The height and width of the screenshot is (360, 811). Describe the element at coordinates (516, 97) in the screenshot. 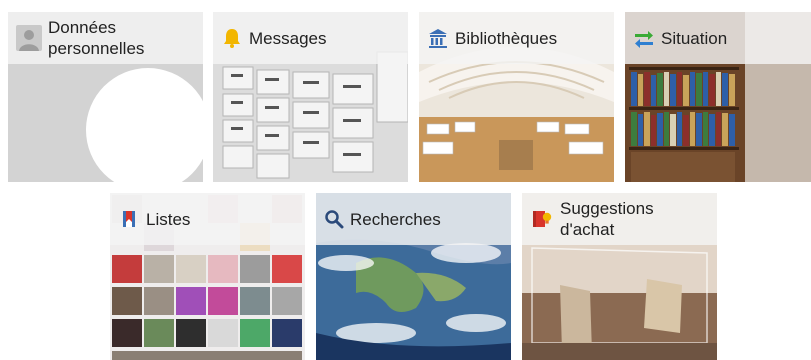

I see `tile-bibliotheques: Bibliothèques` at that location.